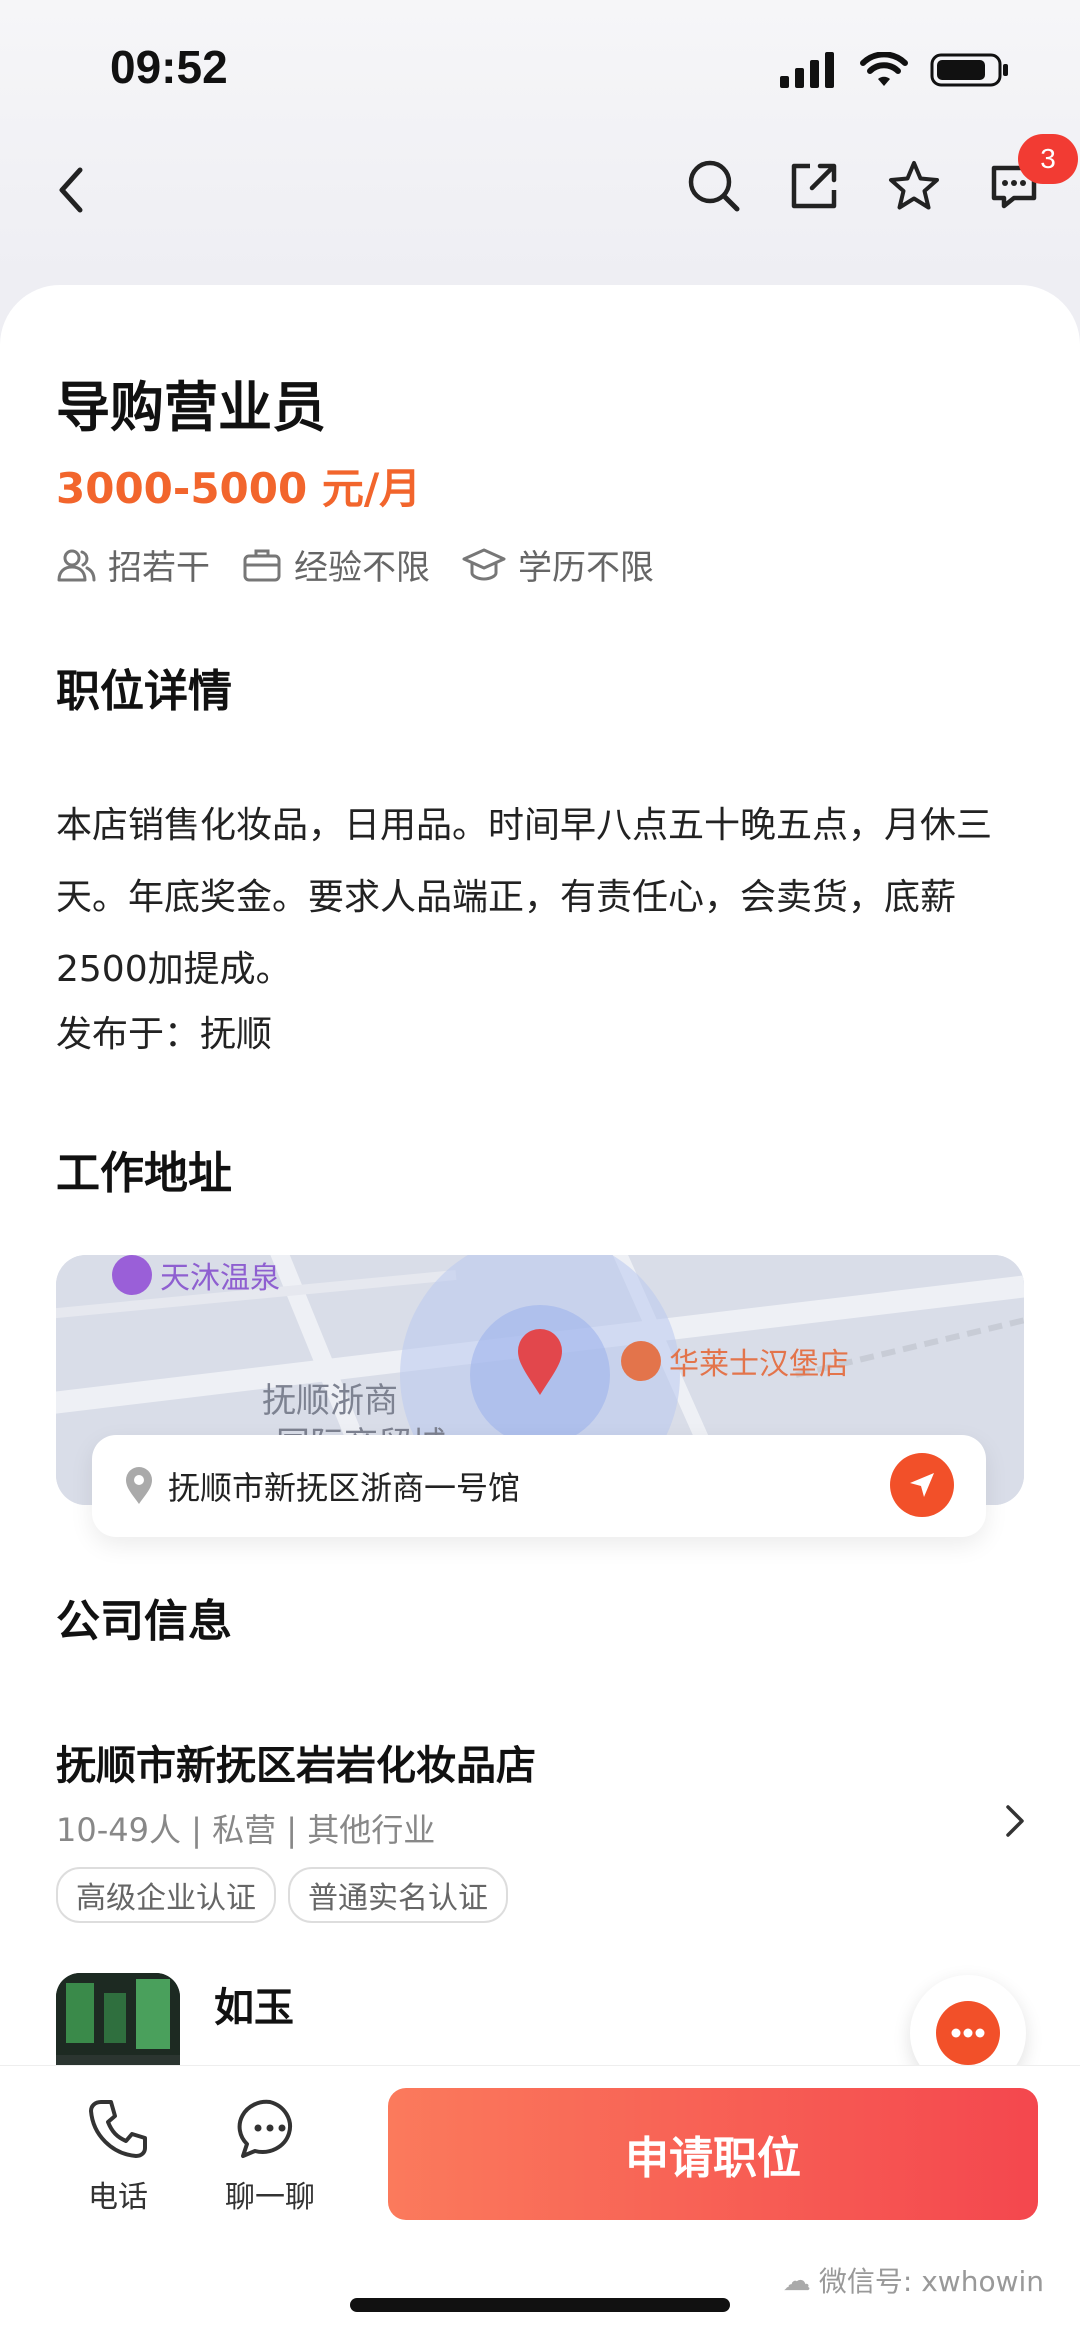 The height and width of the screenshot is (2337, 1080). Describe the element at coordinates (264, 2128) in the screenshot. I see `chat-icon` at that location.